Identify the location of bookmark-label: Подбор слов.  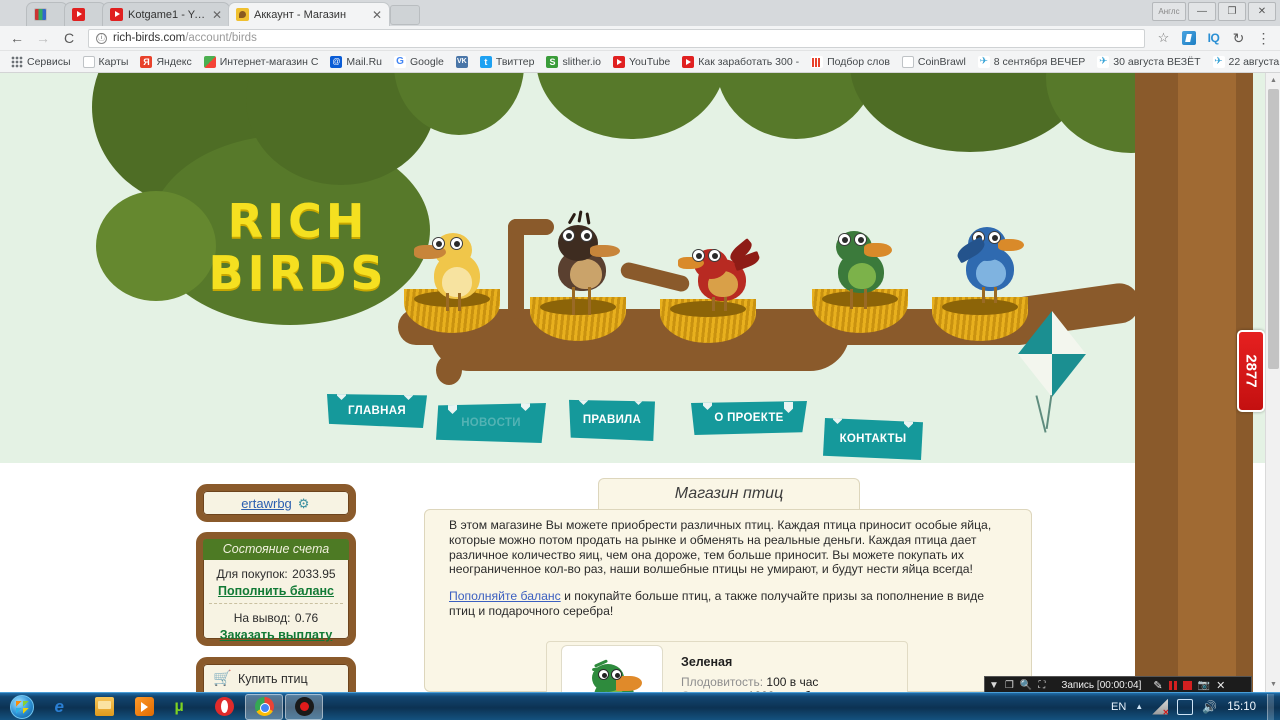
(858, 62).